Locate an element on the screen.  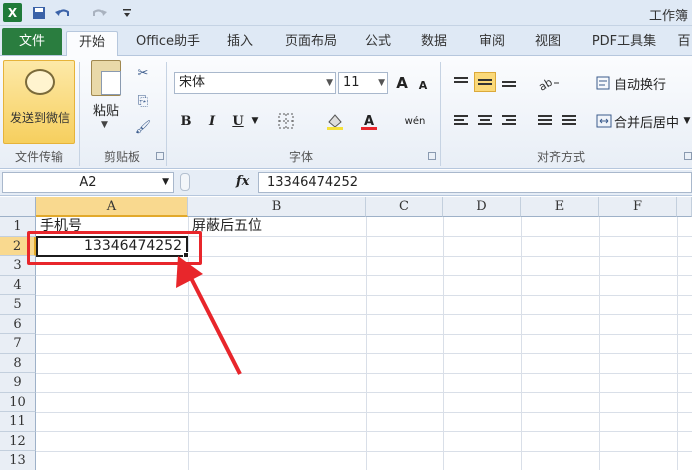
row-header: 8 is located at coordinates (18, 363).